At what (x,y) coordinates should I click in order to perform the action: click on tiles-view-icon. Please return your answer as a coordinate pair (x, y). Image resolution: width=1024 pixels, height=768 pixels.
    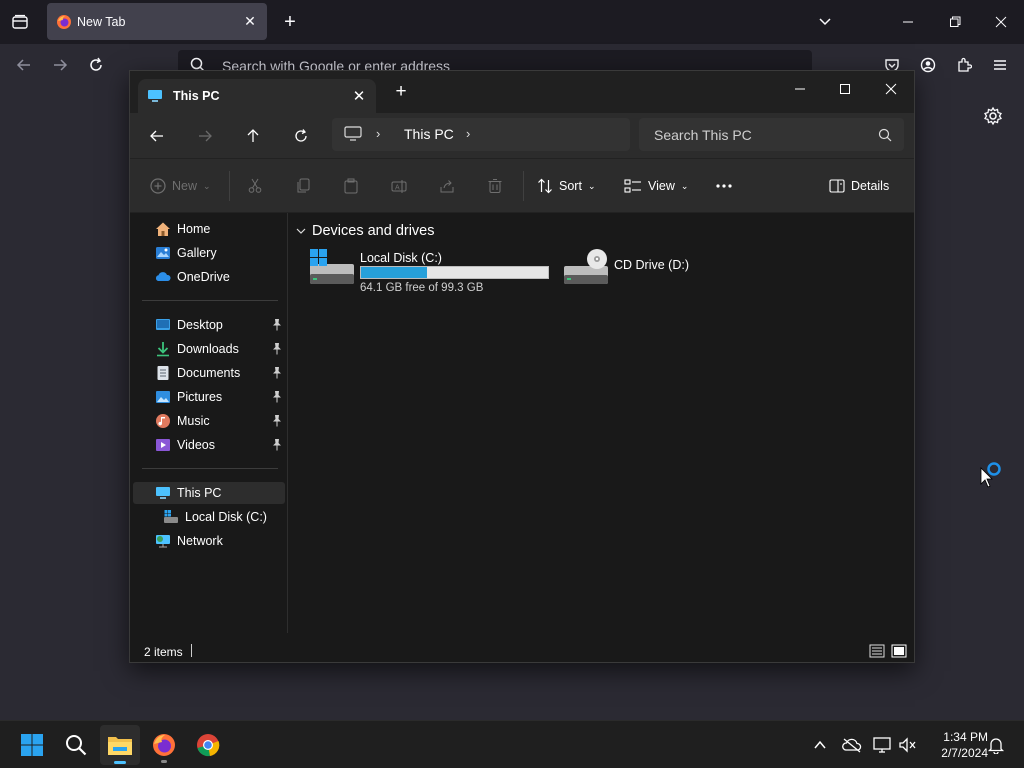
    Looking at the image, I should click on (899, 651).